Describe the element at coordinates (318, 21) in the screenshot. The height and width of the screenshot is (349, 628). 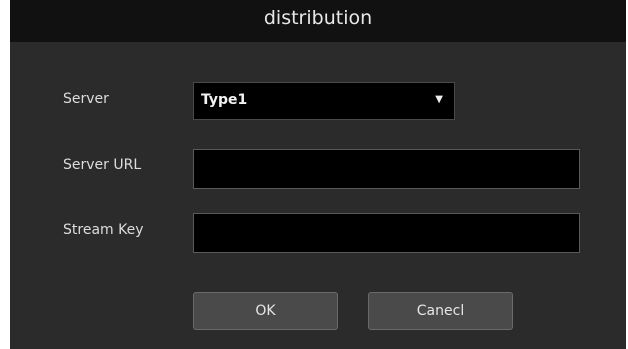
I see `dialog-title: distribution` at that location.